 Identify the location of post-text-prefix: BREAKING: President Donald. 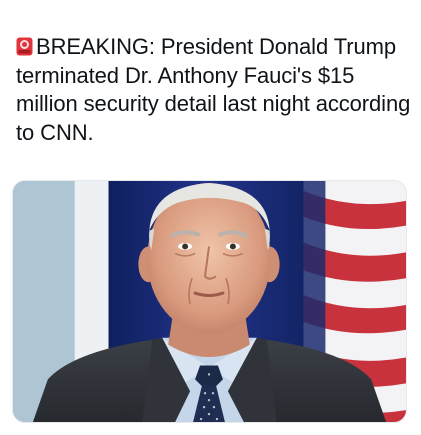
(182, 46).